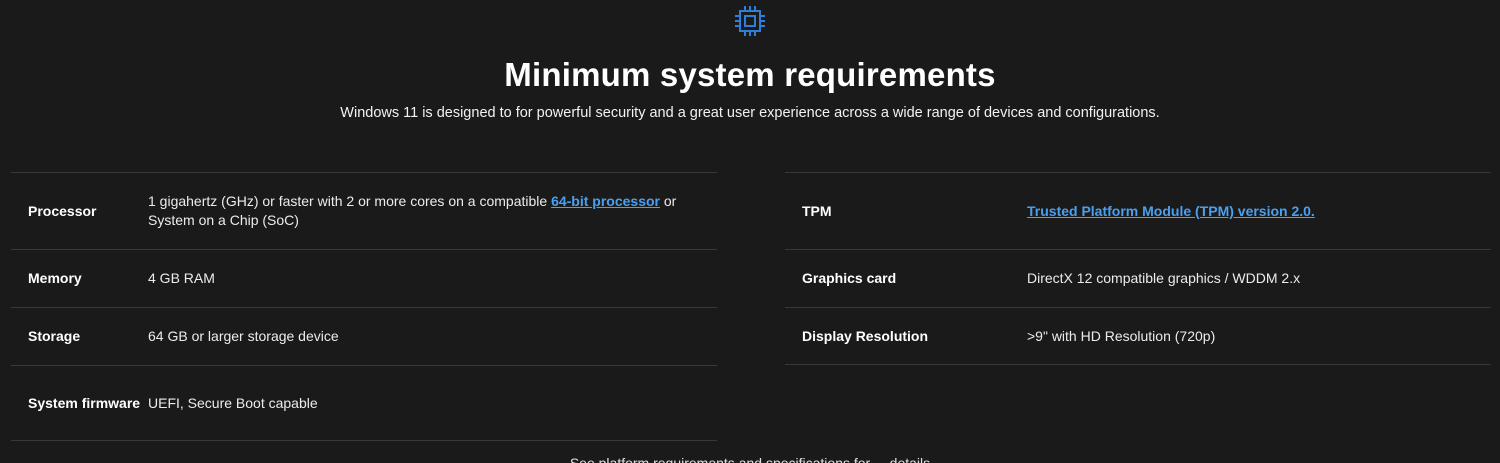 The height and width of the screenshot is (463, 1500). Describe the element at coordinates (364, 336) in the screenshot. I see `table-row-storage: Storage 64 GB or larger storage device` at that location.